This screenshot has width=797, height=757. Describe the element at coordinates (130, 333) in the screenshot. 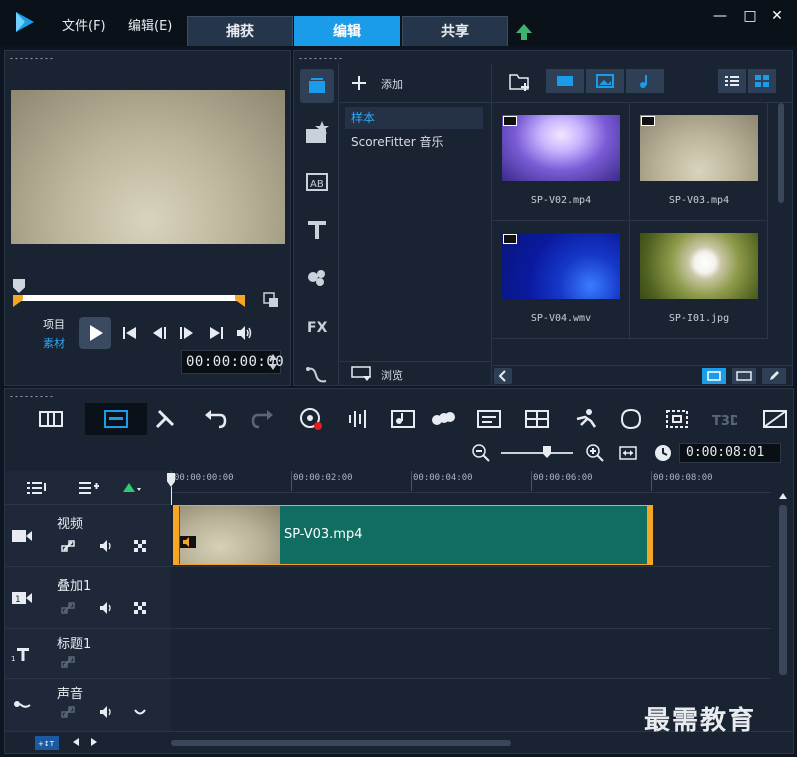

I see `go-to-start-icon` at that location.